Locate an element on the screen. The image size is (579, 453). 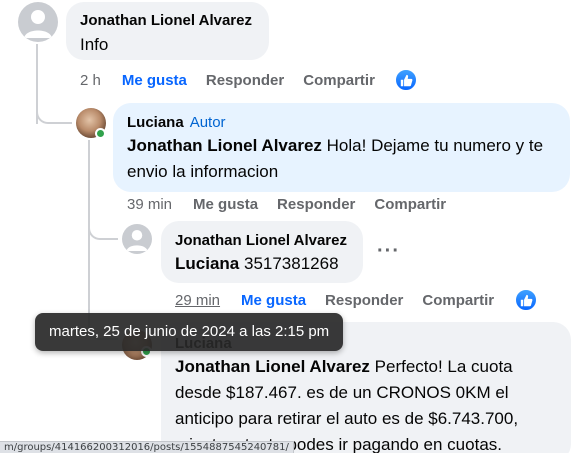
comment-text: Luciana 3517381268 is located at coordinates (262, 264).